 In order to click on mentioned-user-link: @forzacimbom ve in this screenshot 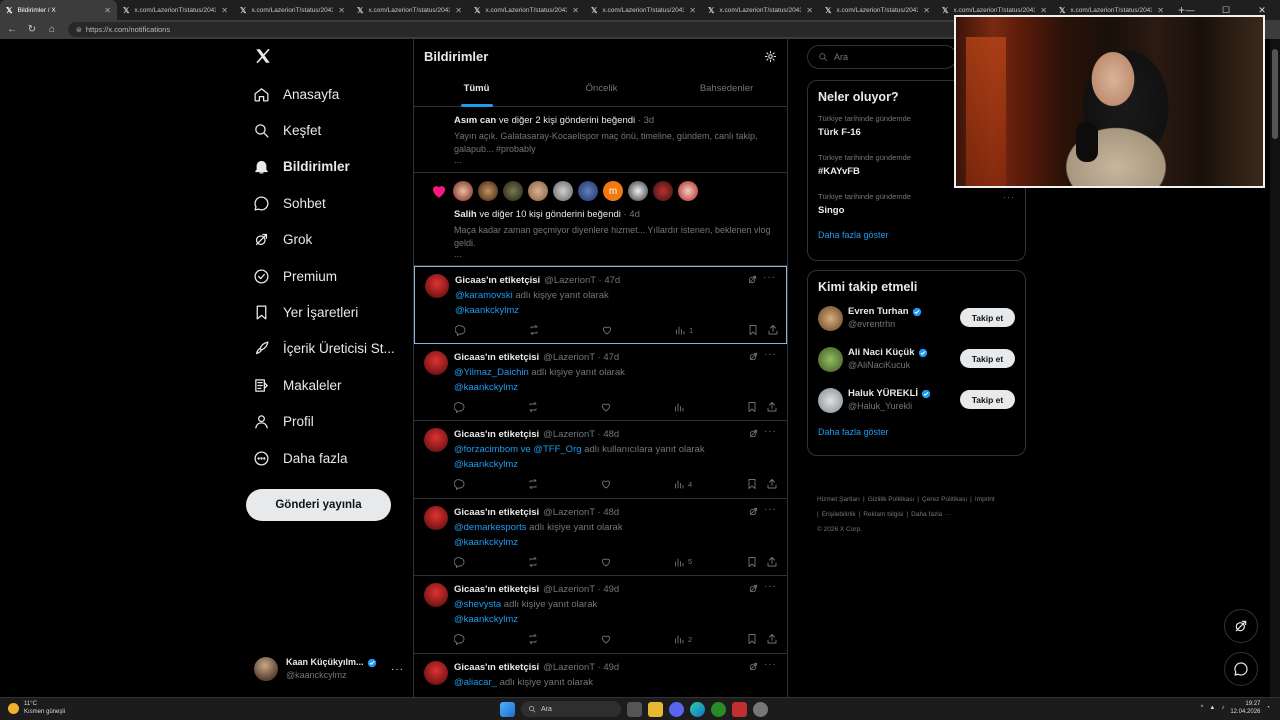, I will do `click(492, 449)`.